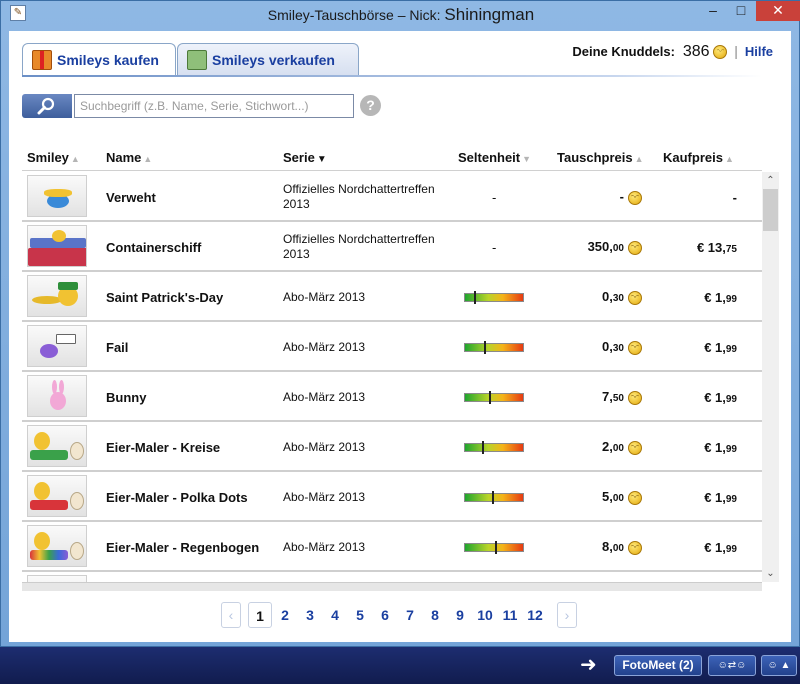  I want to click on rarity-marker, so click(490, 397).